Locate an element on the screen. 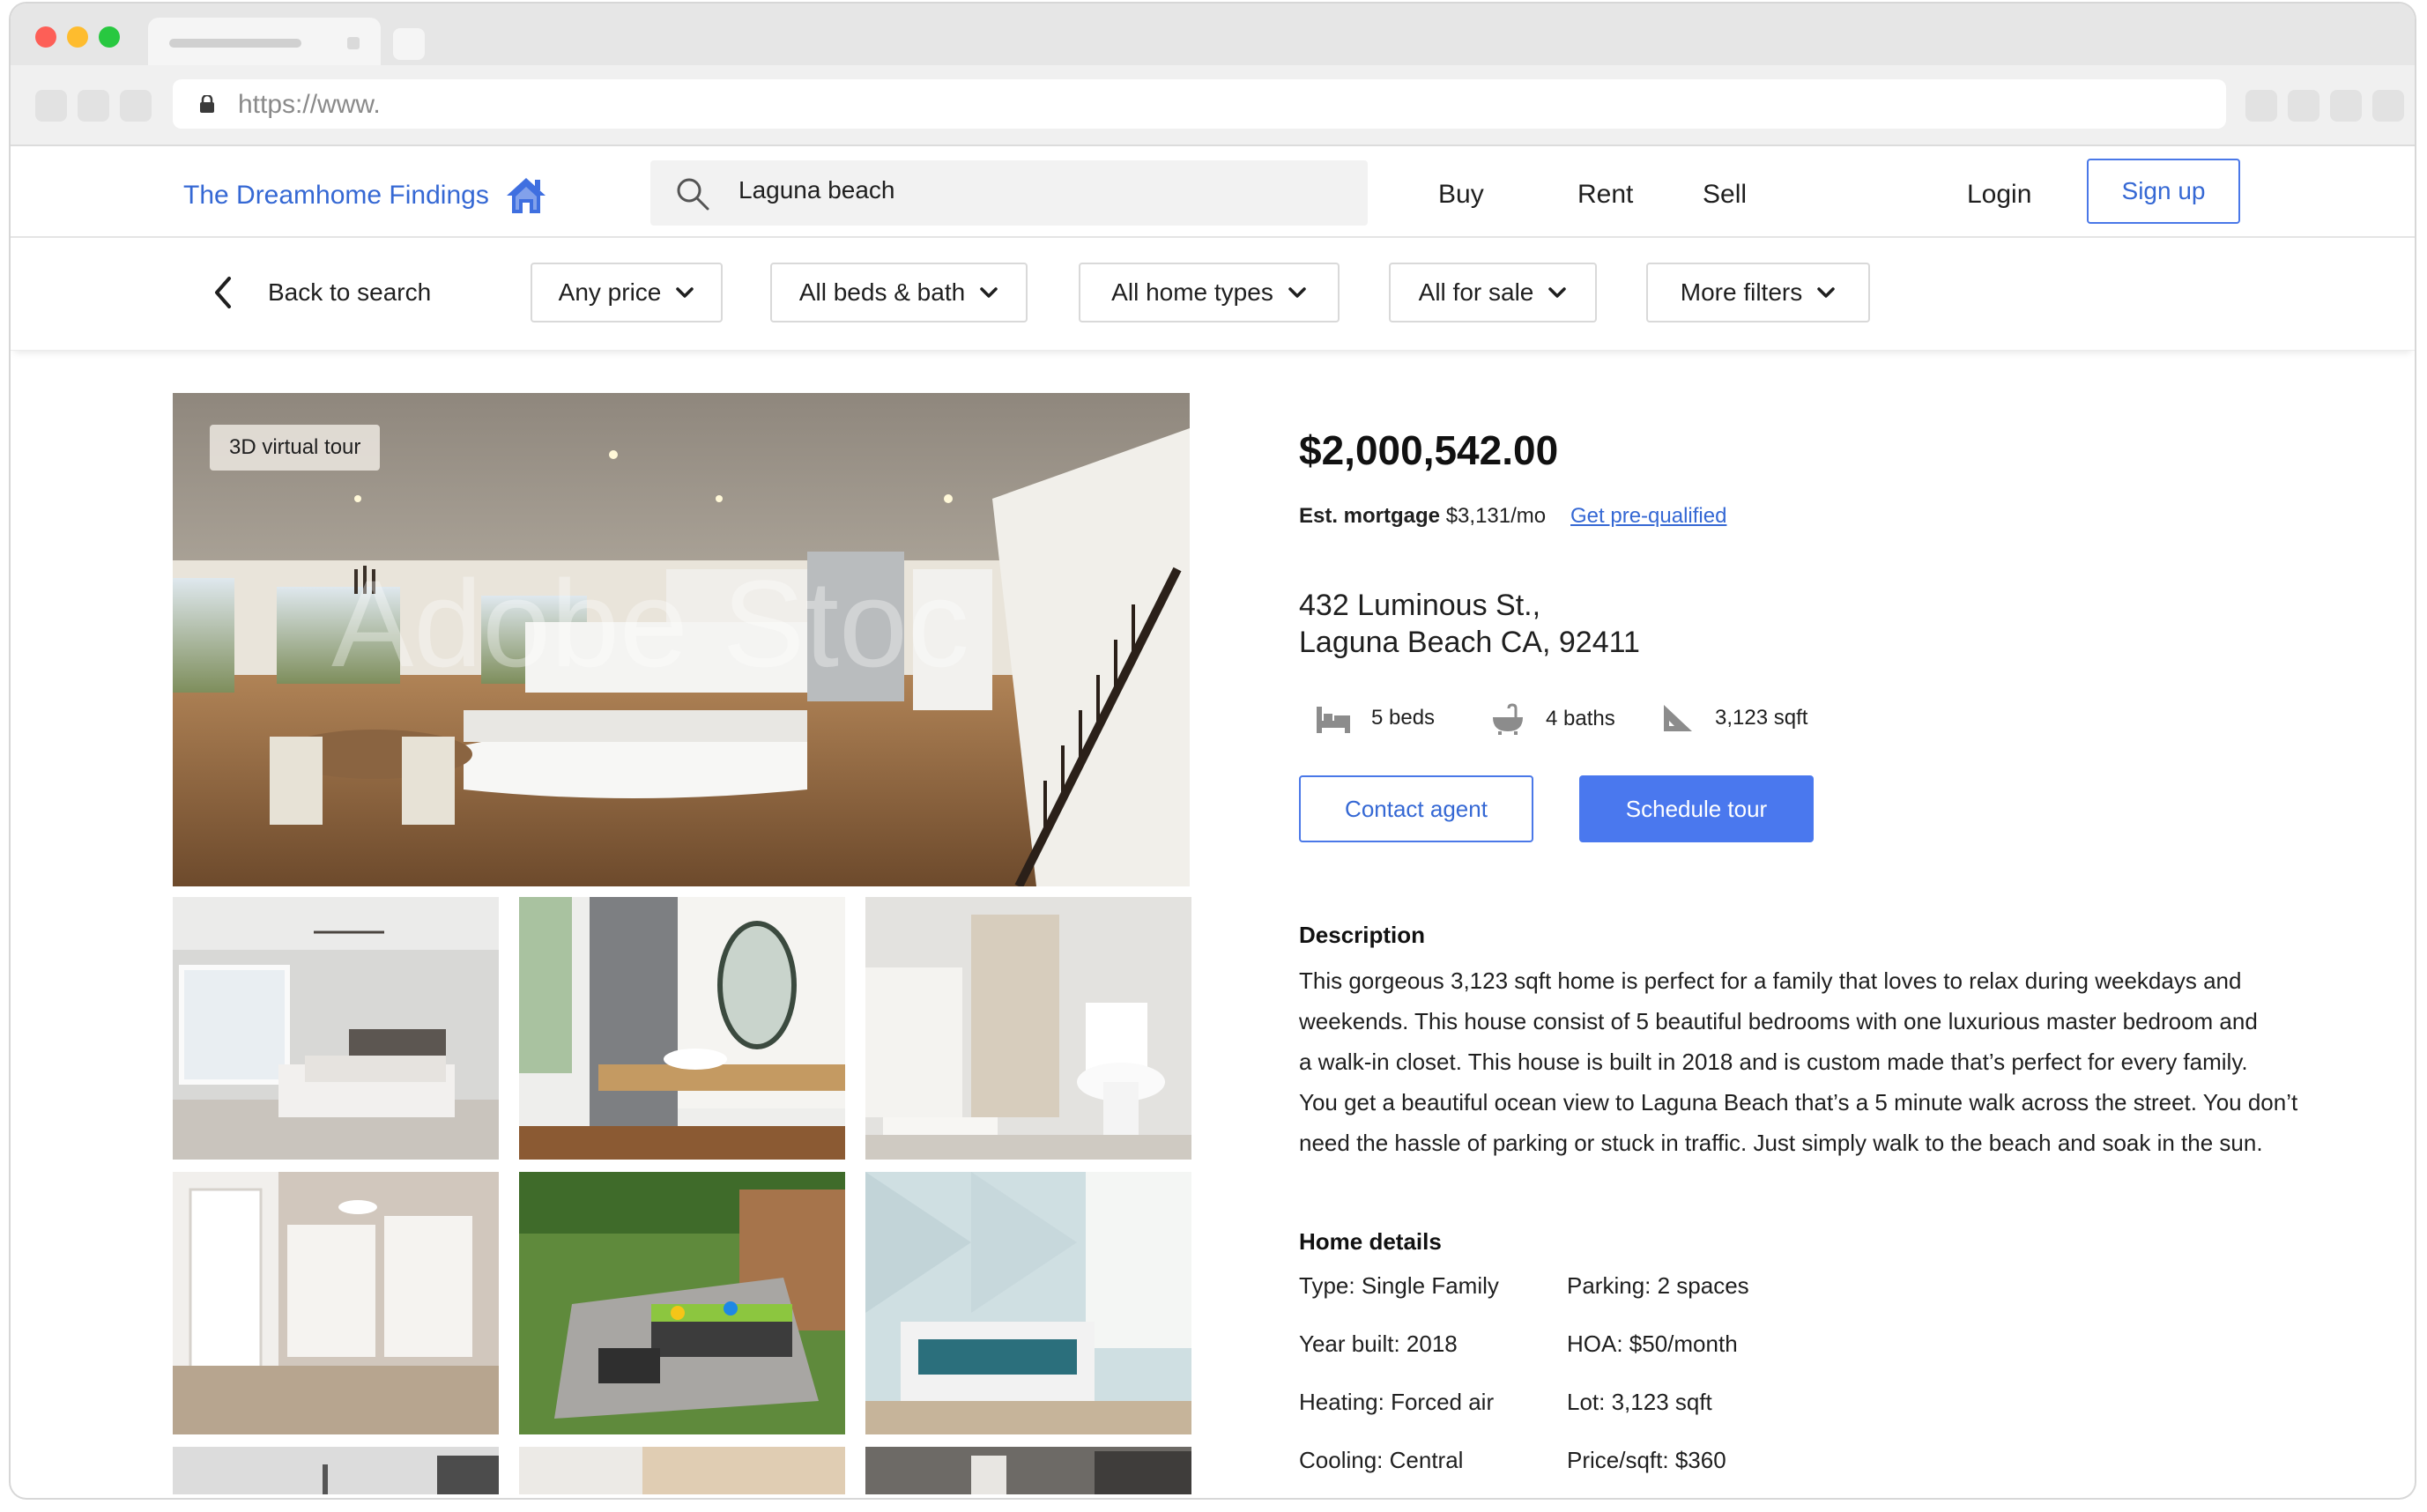 This screenshot has width=2427, height=1512. brand-logo: The Dreamhome Findings is located at coordinates (365, 195).